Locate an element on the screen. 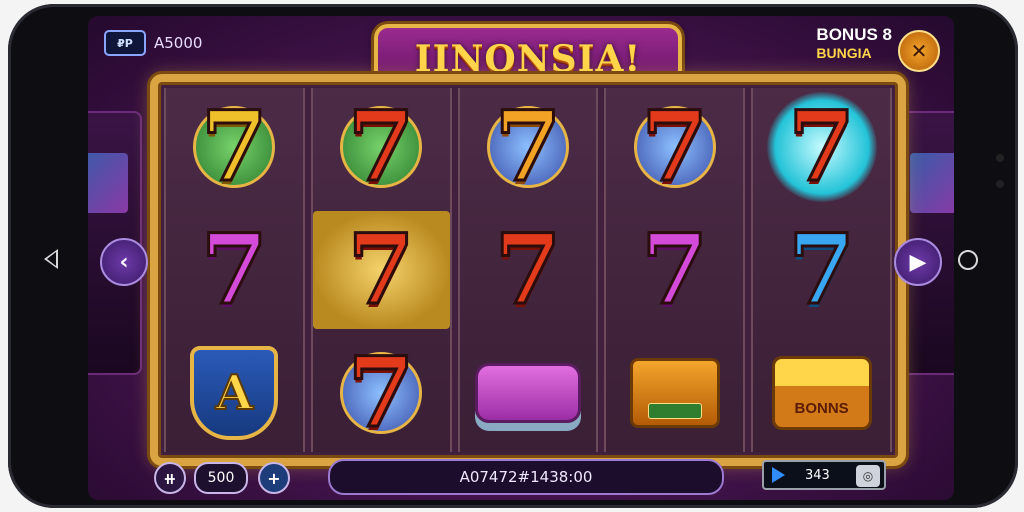 This screenshot has height=512, width=1024. plus-icon: + is located at coordinates (274, 478).